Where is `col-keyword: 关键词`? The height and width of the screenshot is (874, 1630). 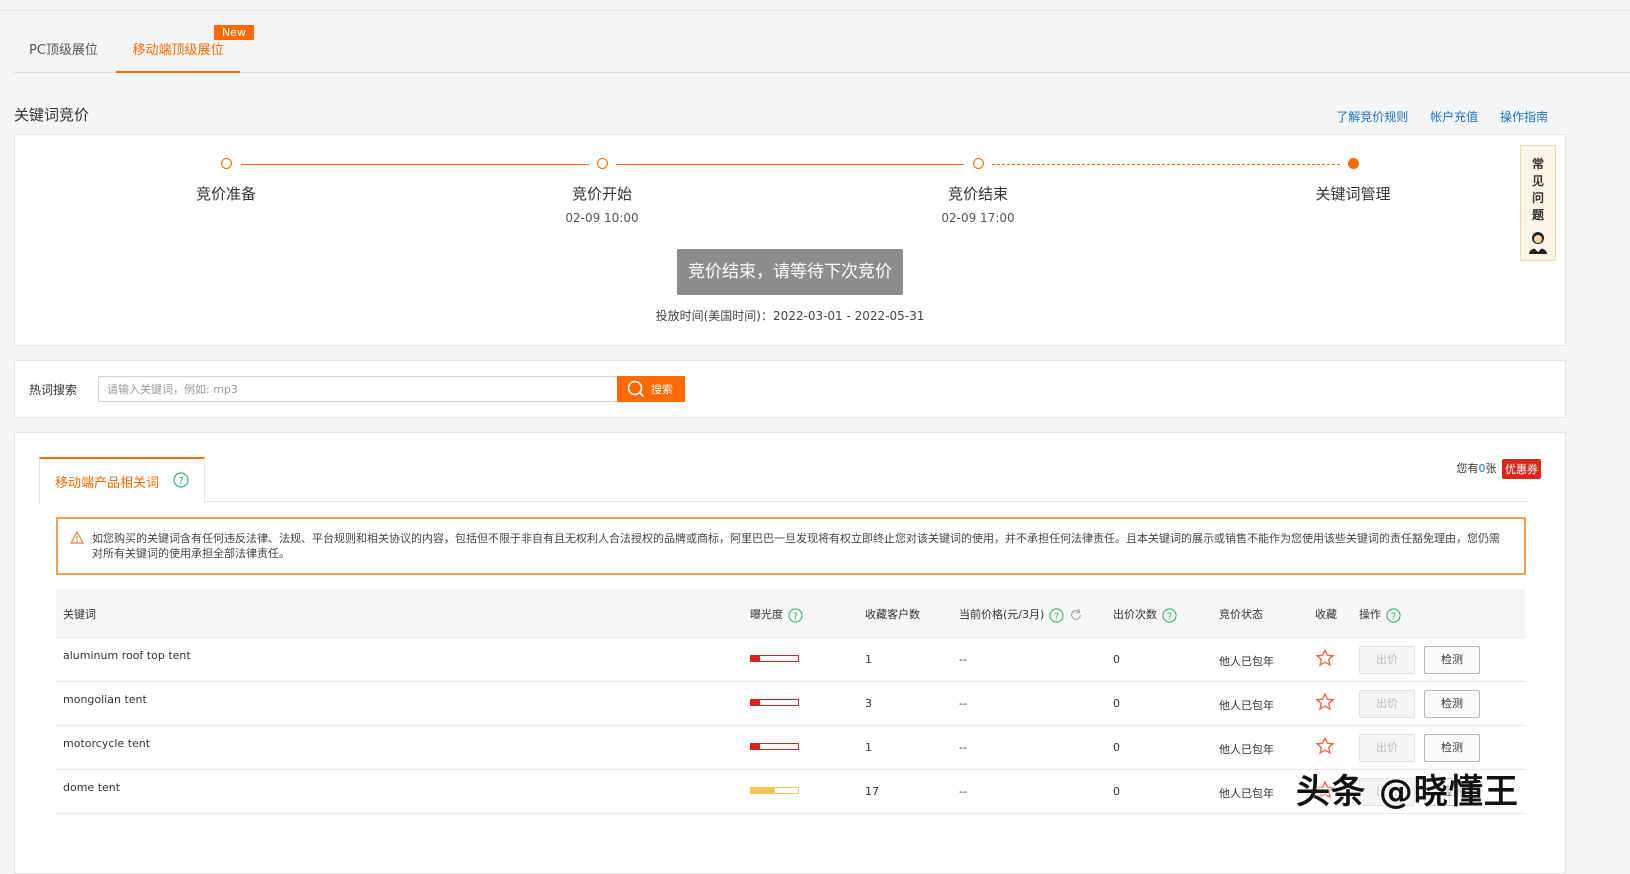
col-keyword: 关键词 is located at coordinates (79, 614).